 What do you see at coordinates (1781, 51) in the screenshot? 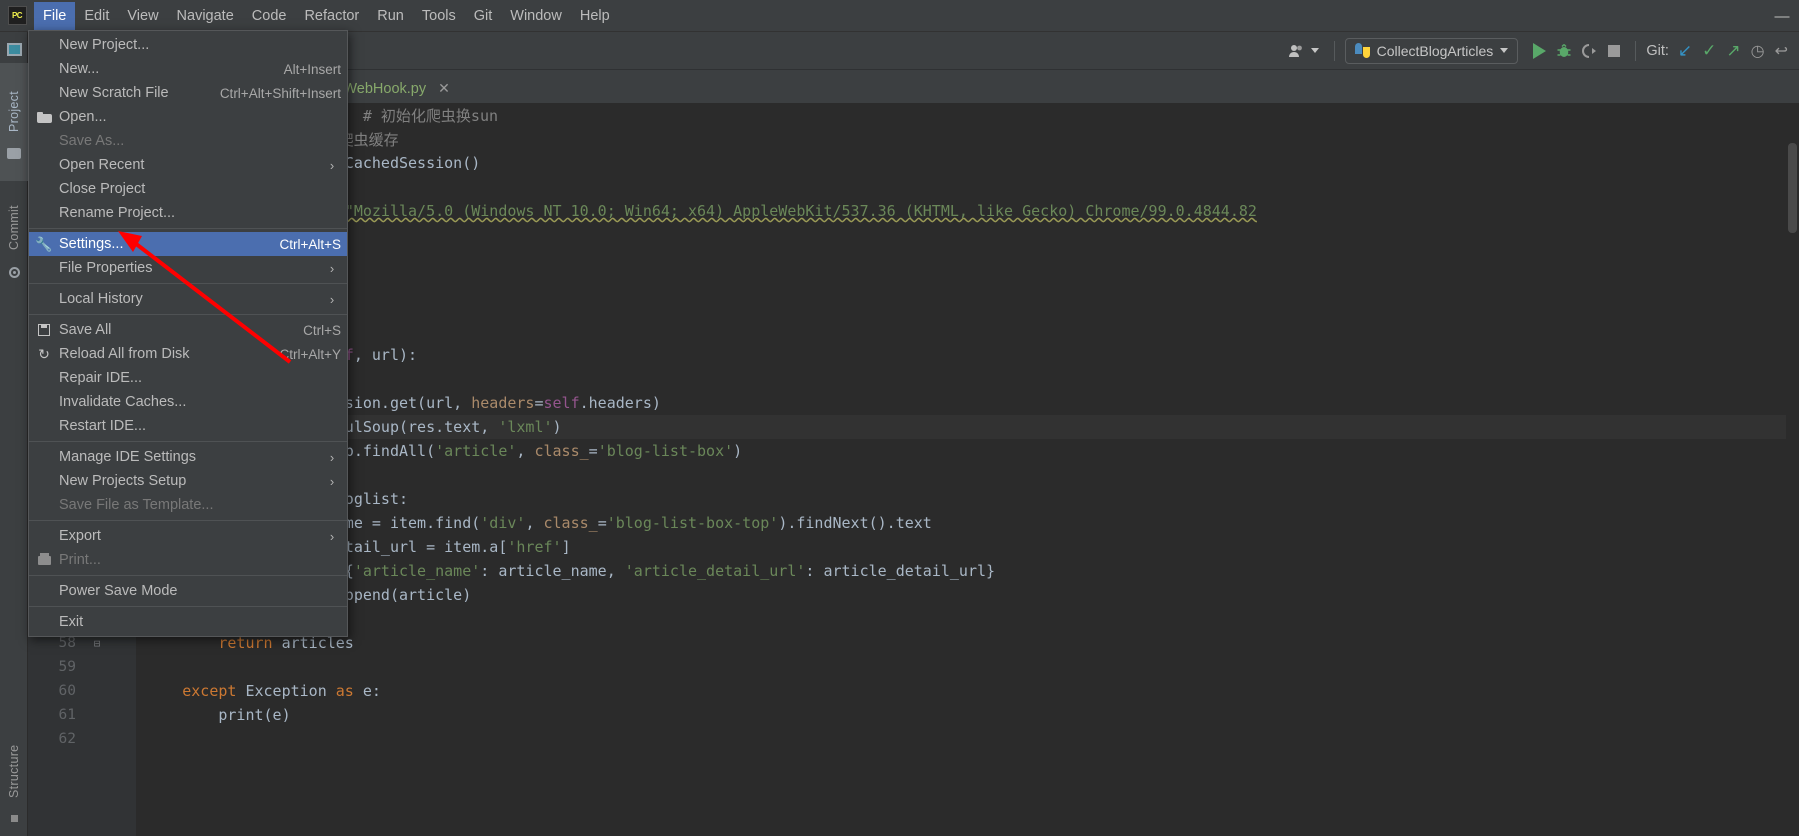
I see `git-rollback-button: ↩` at bounding box center [1781, 51].